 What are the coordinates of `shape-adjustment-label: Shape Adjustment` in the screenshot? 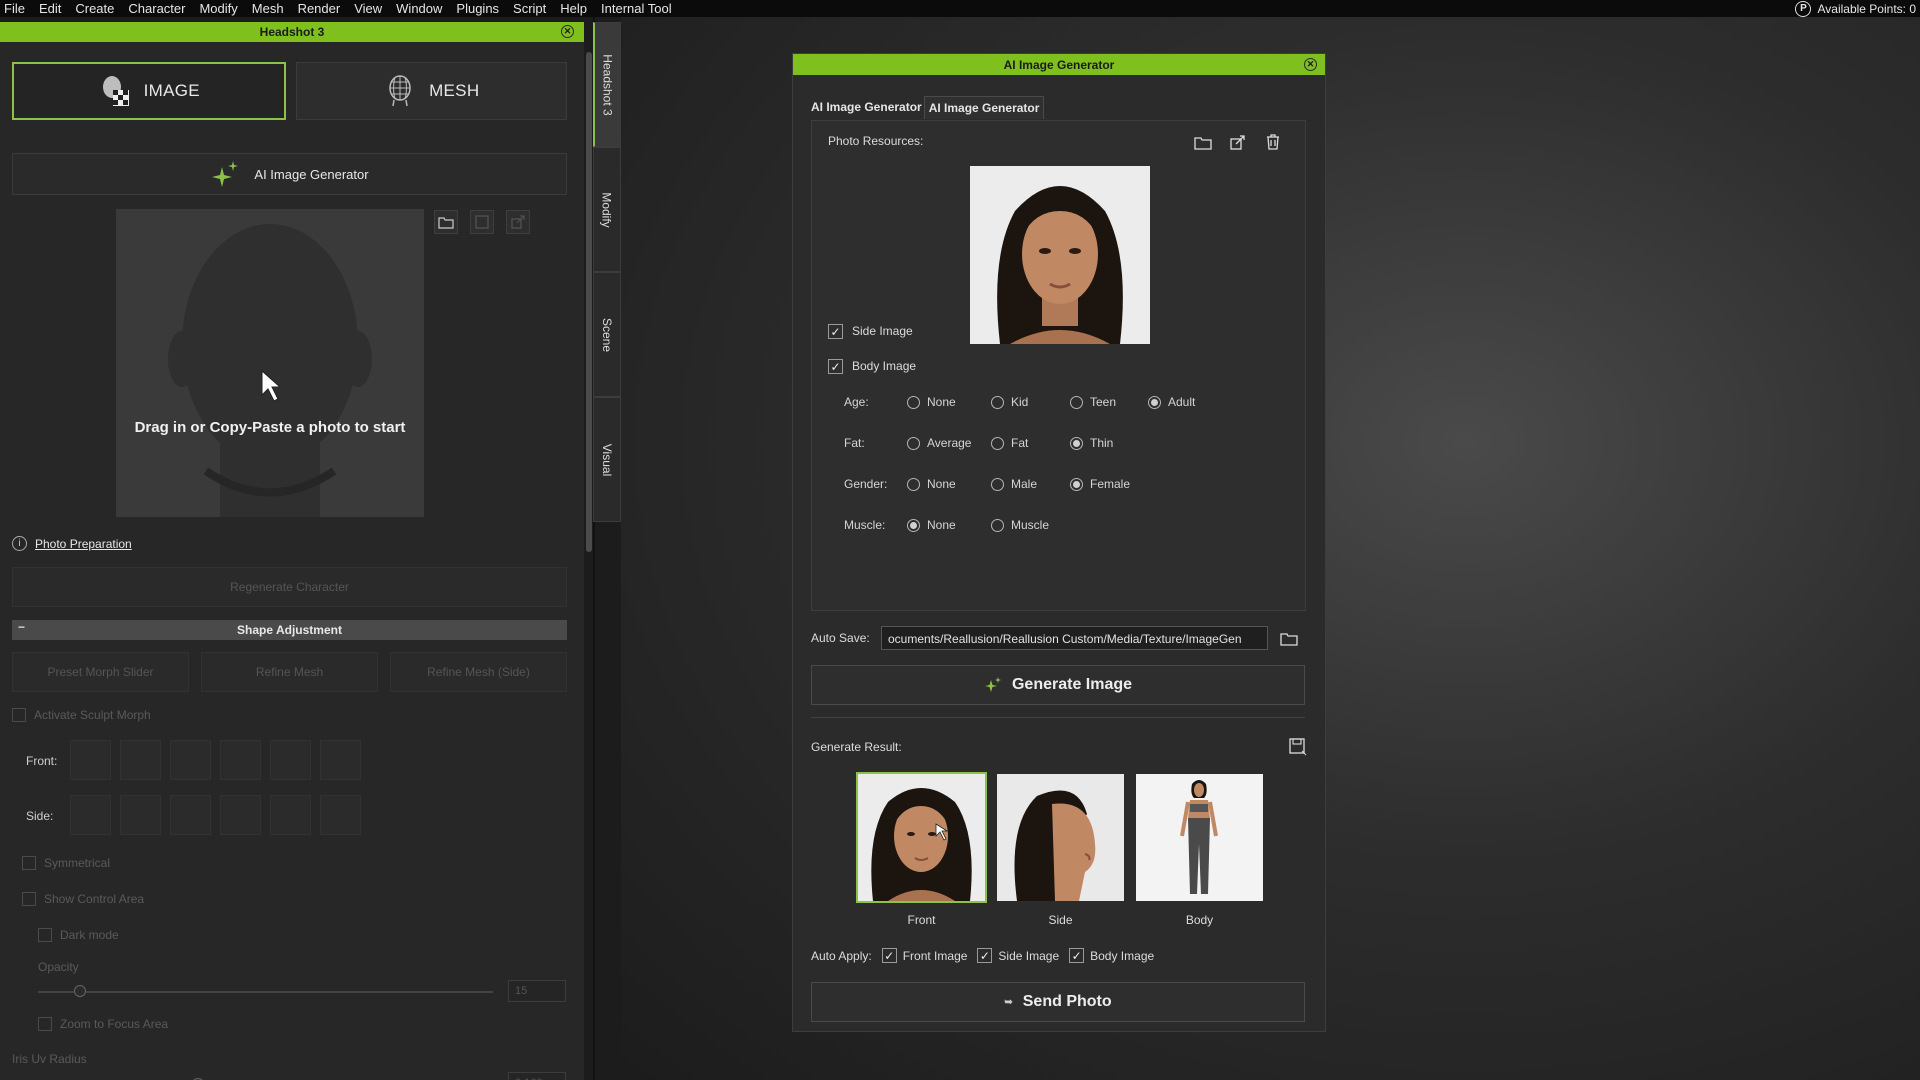 It's located at (289, 630).